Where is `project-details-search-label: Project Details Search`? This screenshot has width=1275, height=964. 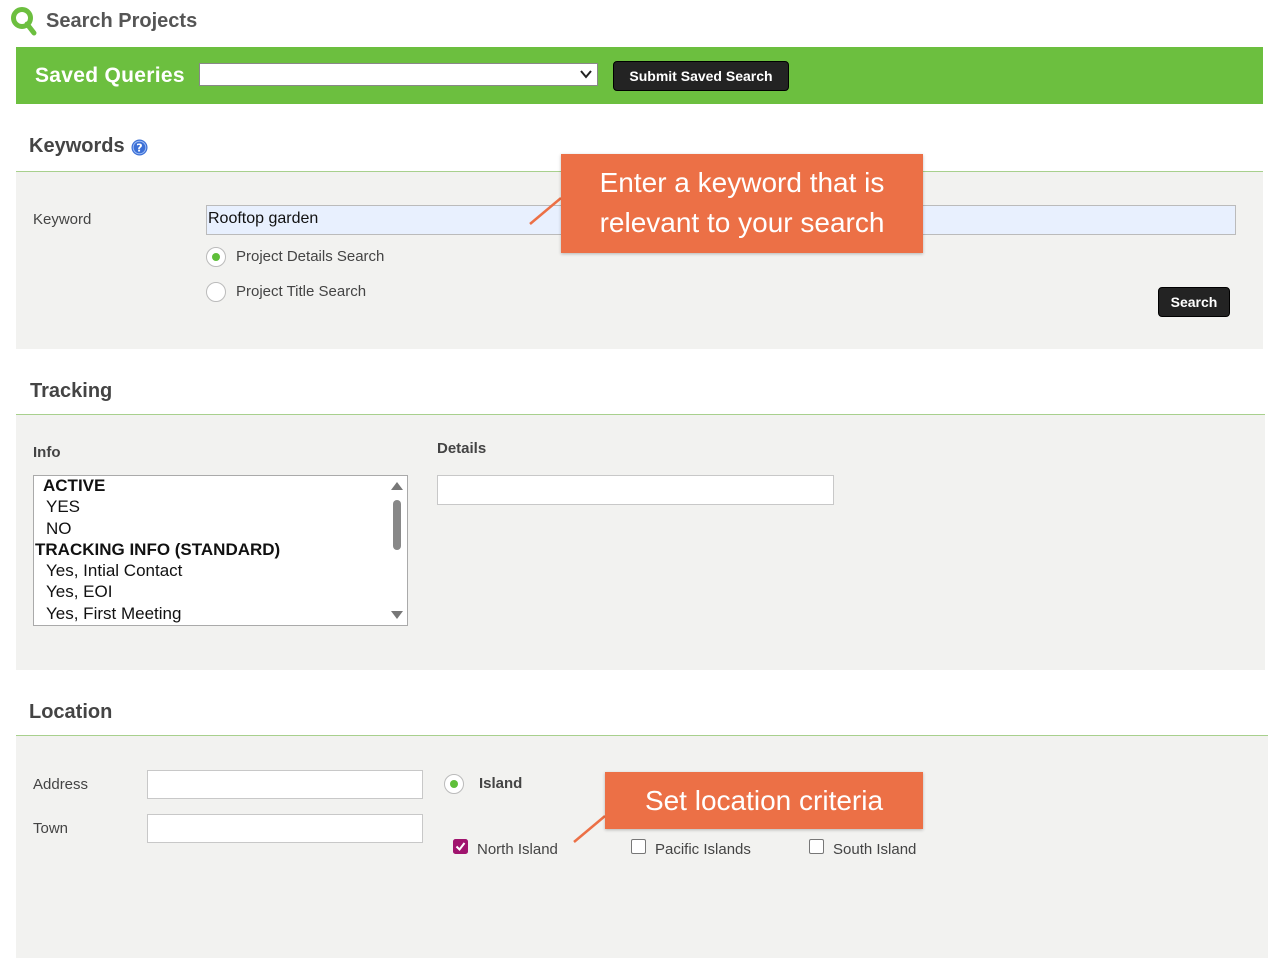
project-details-search-label: Project Details Search is located at coordinates (310, 256).